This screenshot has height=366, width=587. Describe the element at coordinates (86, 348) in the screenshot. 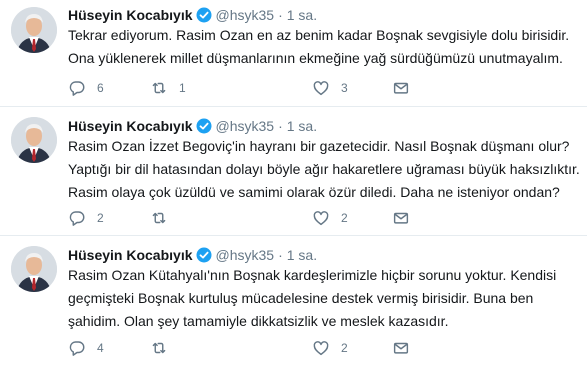

I see `reply-button: 4` at that location.